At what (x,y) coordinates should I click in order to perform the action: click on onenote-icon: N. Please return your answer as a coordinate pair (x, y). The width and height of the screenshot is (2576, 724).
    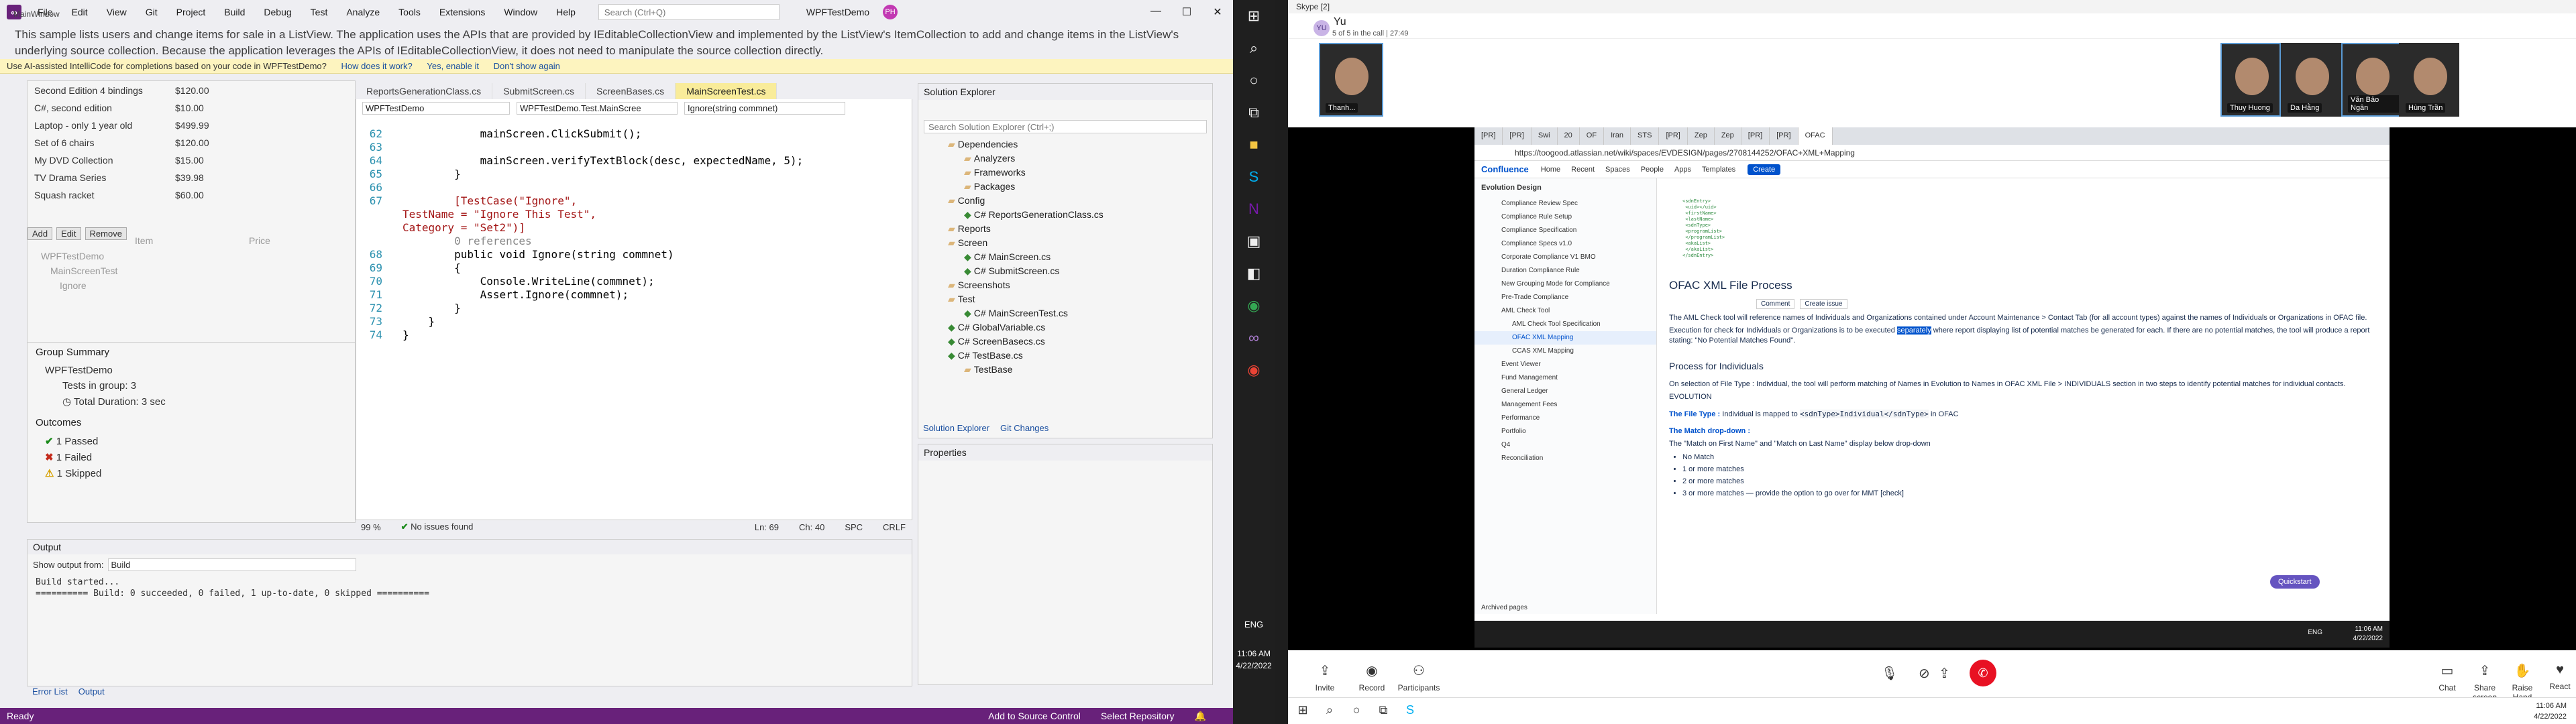
    Looking at the image, I should click on (1254, 209).